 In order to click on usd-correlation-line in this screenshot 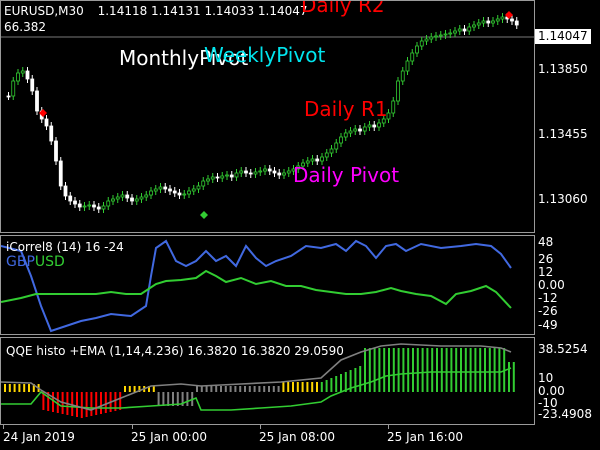, I will do `click(256, 289)`.